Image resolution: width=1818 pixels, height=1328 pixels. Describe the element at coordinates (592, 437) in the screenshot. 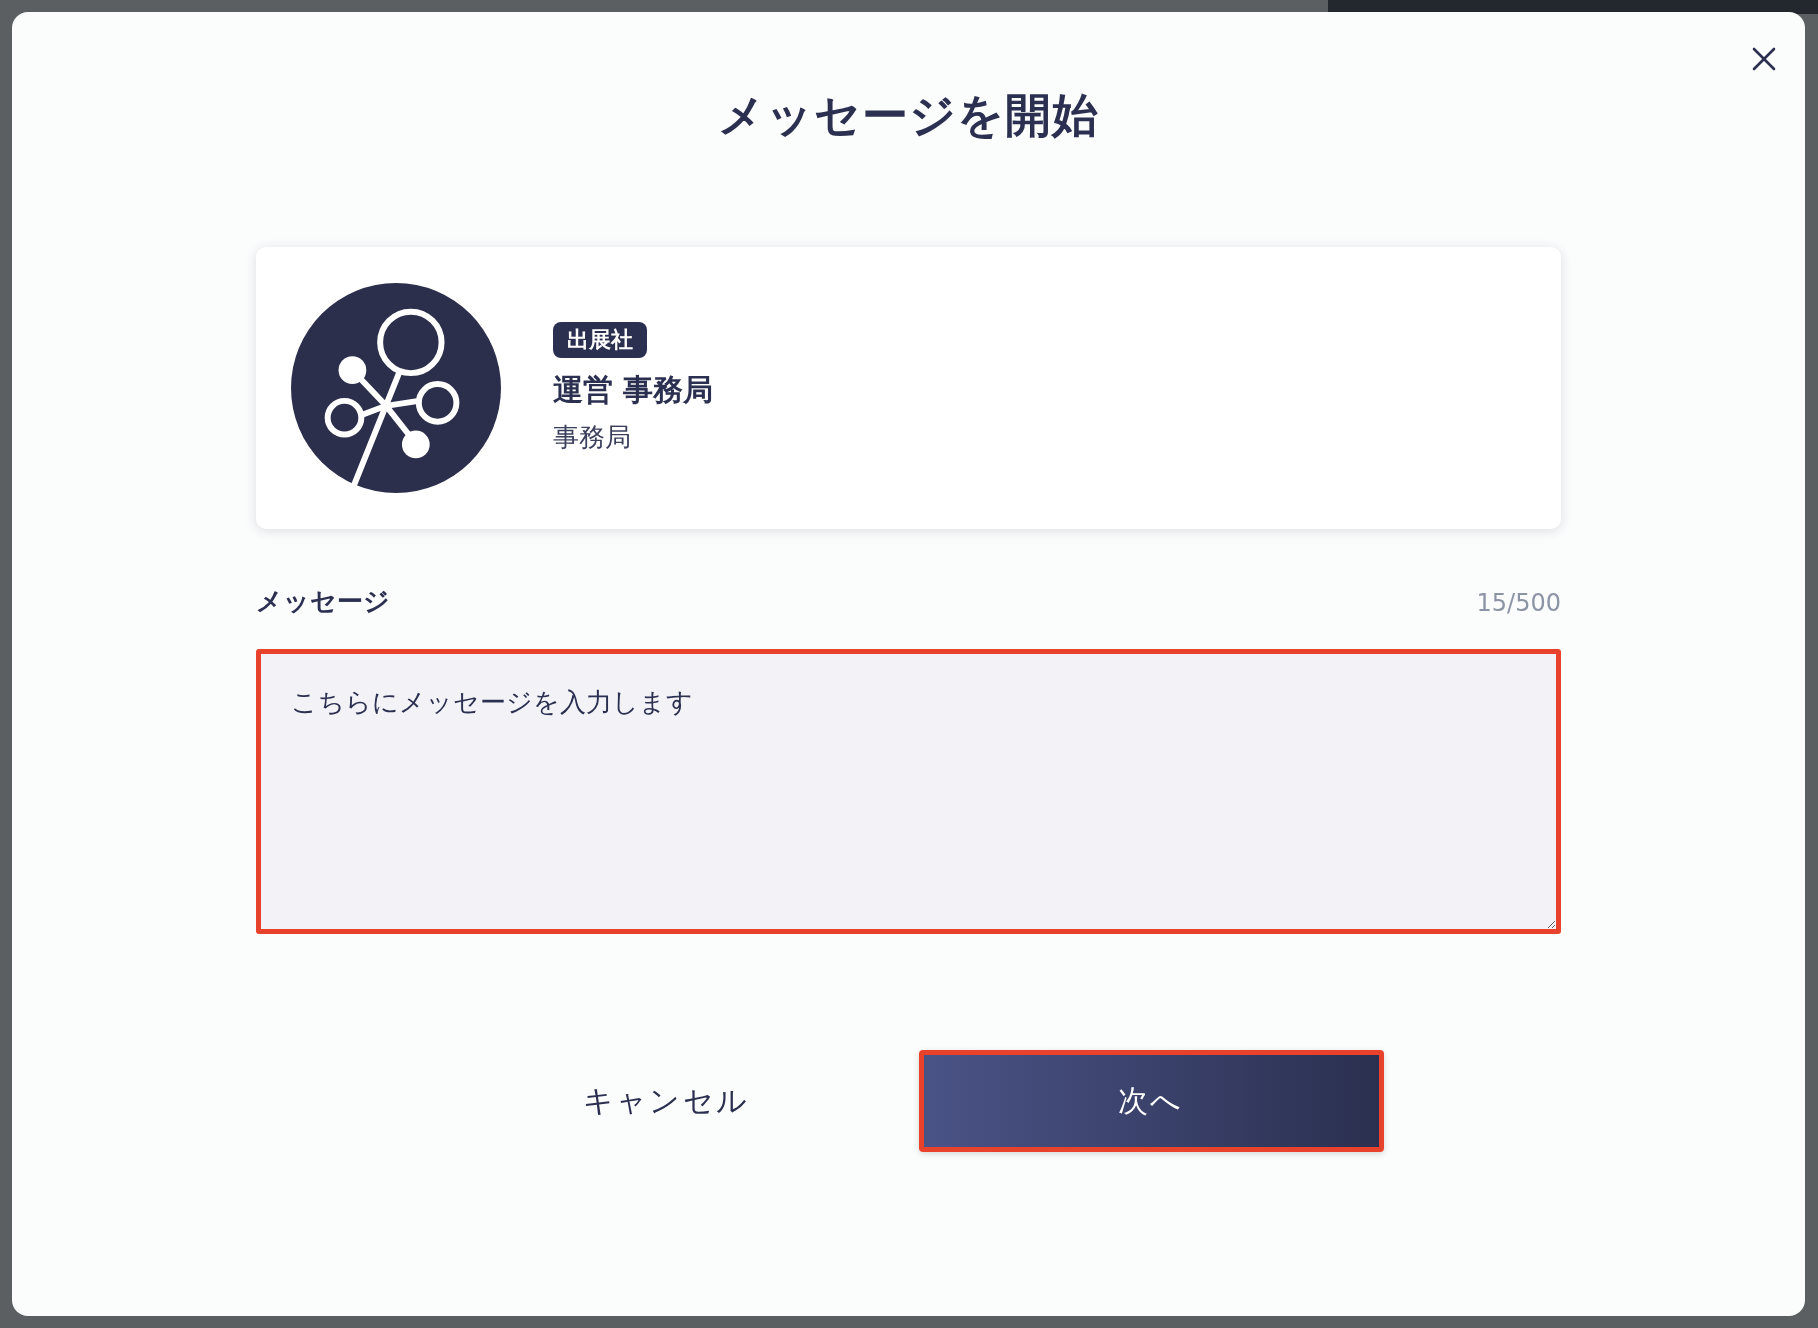

I see `profile-department: 事務局` at that location.